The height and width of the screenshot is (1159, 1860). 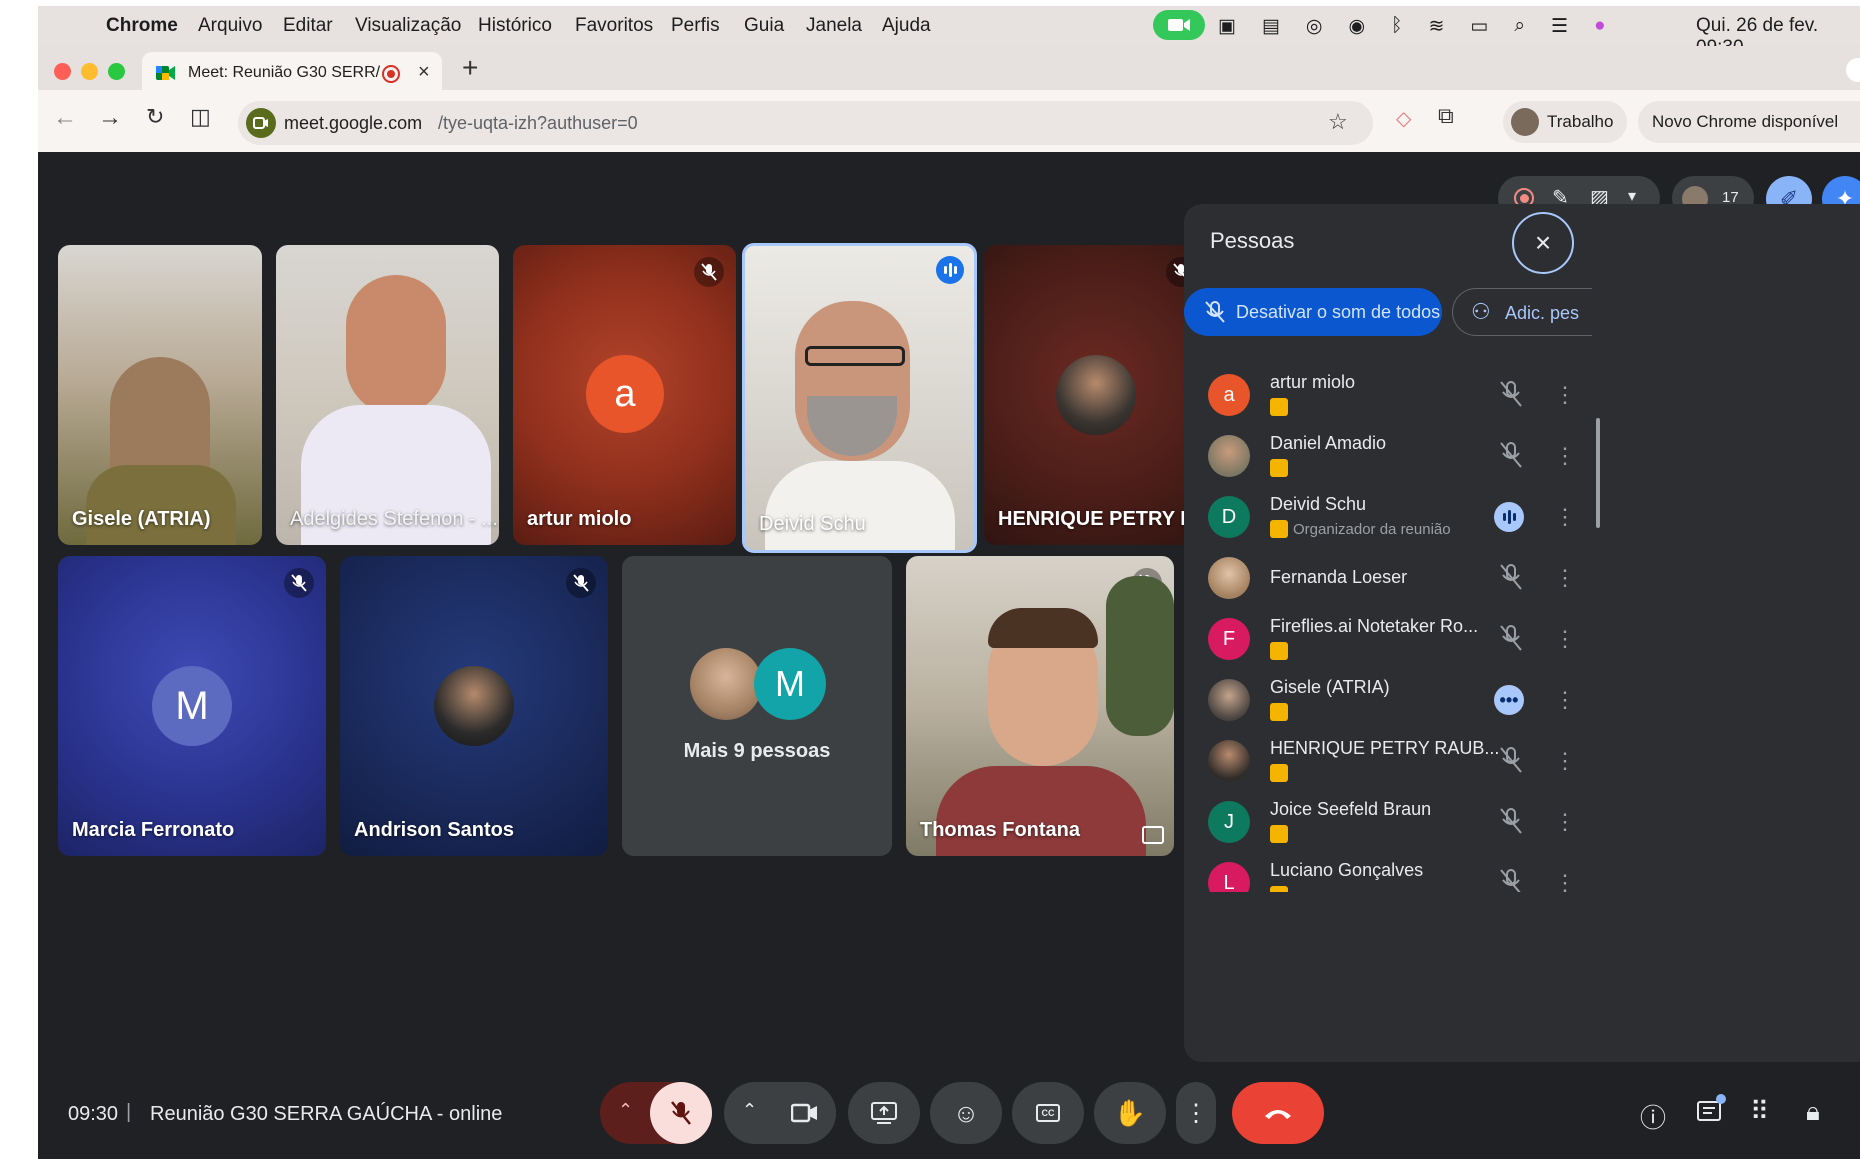 I want to click on avatar: a, so click(x=625, y=394).